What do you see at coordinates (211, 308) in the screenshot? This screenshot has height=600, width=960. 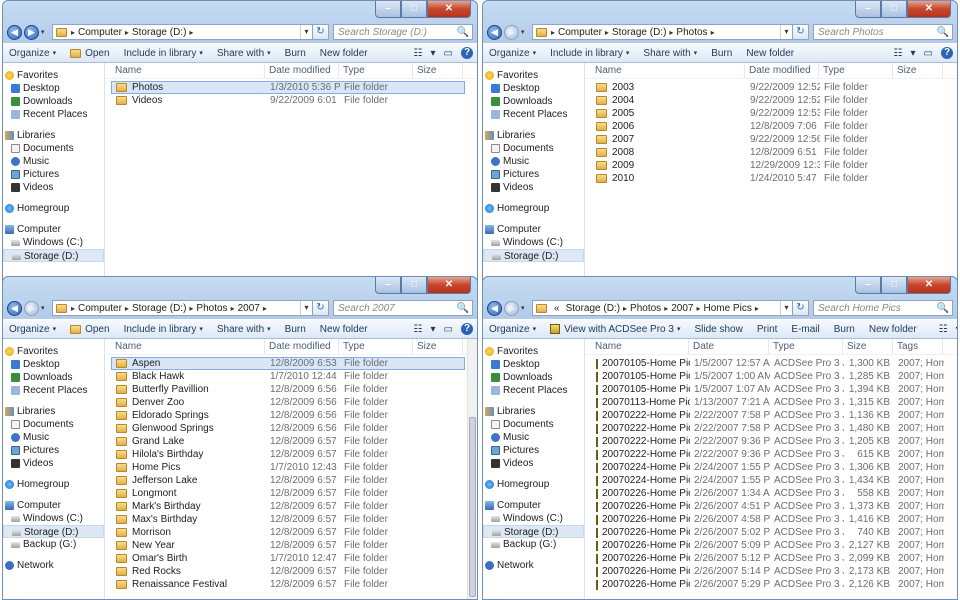 I see `breadcrumb-photos: Photos` at bounding box center [211, 308].